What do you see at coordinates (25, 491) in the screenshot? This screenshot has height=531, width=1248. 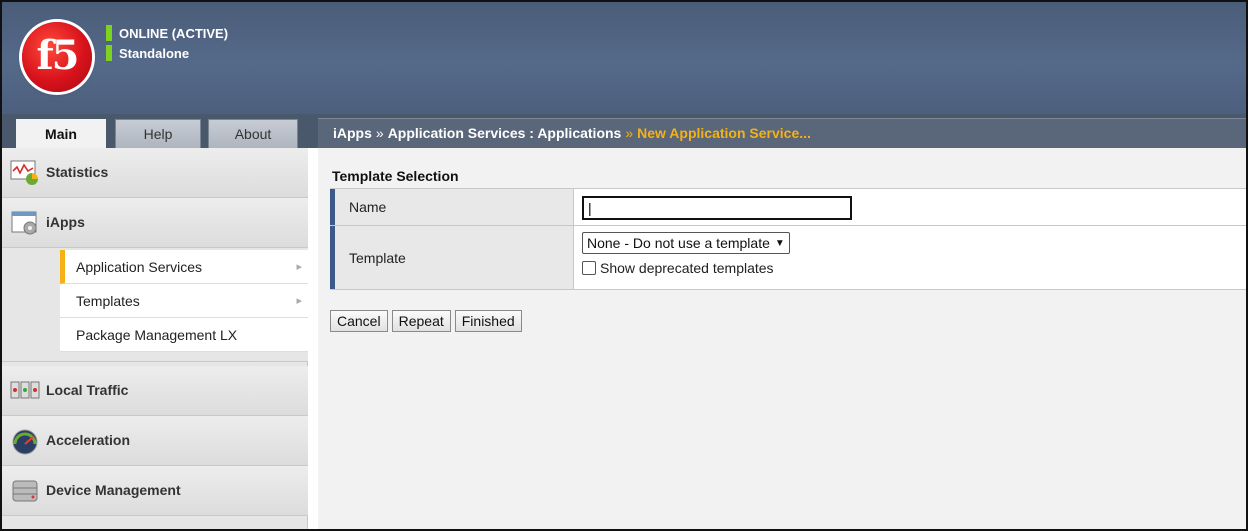 I see `device-management-icon` at bounding box center [25, 491].